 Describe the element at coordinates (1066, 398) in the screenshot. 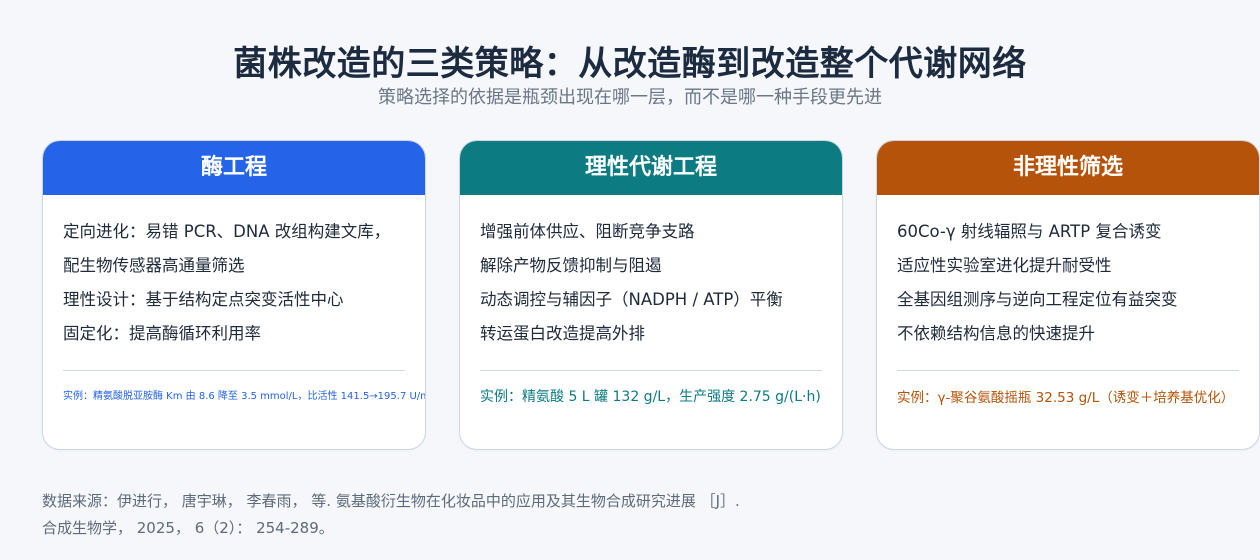

I see `card-example: 实例：γ-聚谷氨酸摇瓶 32.53 g/L（诱变＋培养基优化）` at that location.